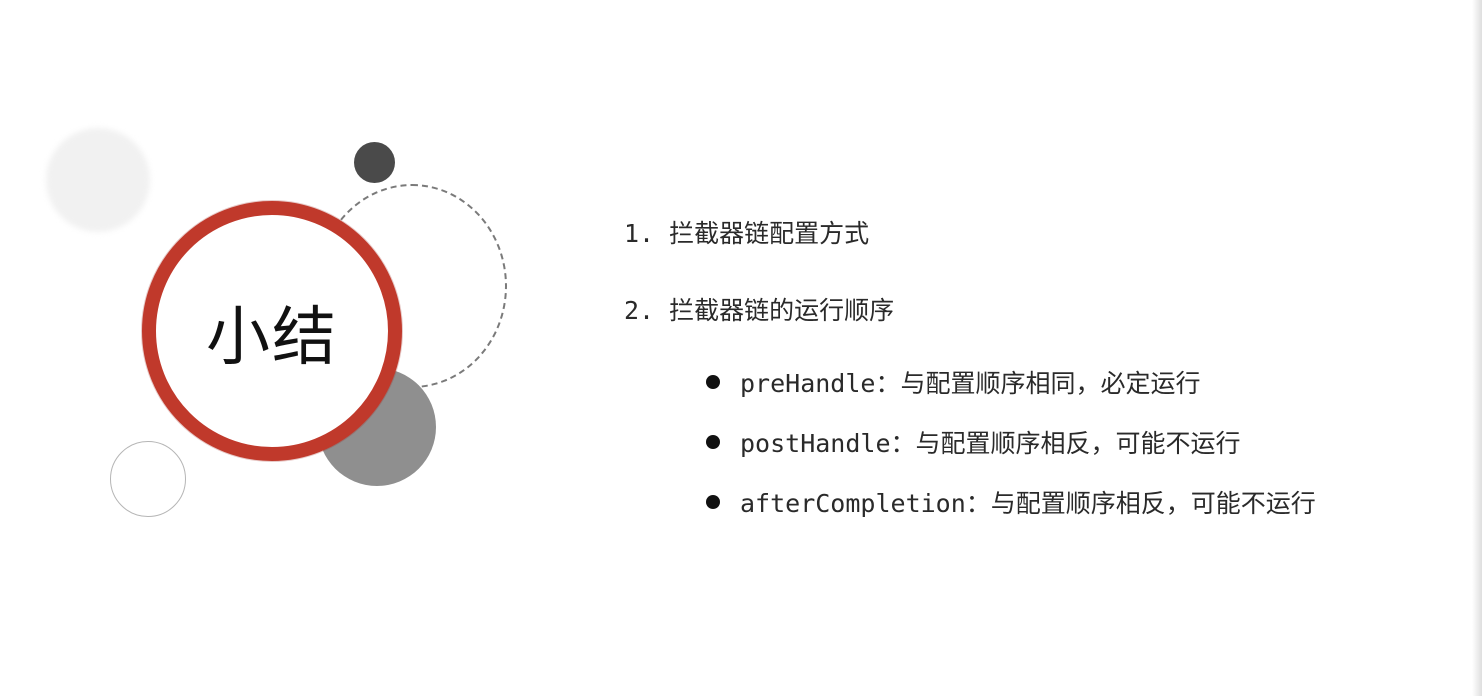 Image resolution: width=1482 pixels, height=696 pixels. I want to click on title-ring: 小结, so click(272, 331).